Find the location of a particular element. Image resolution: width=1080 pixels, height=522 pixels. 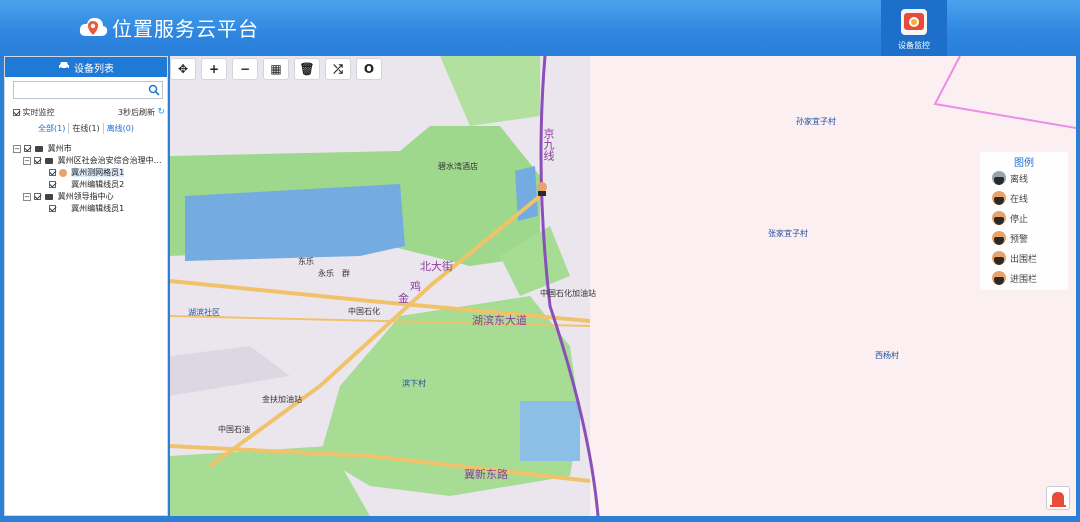

map-toolbar: ✥ + − ▦ 🗑 ⤮ O is located at coordinates (276, 69).